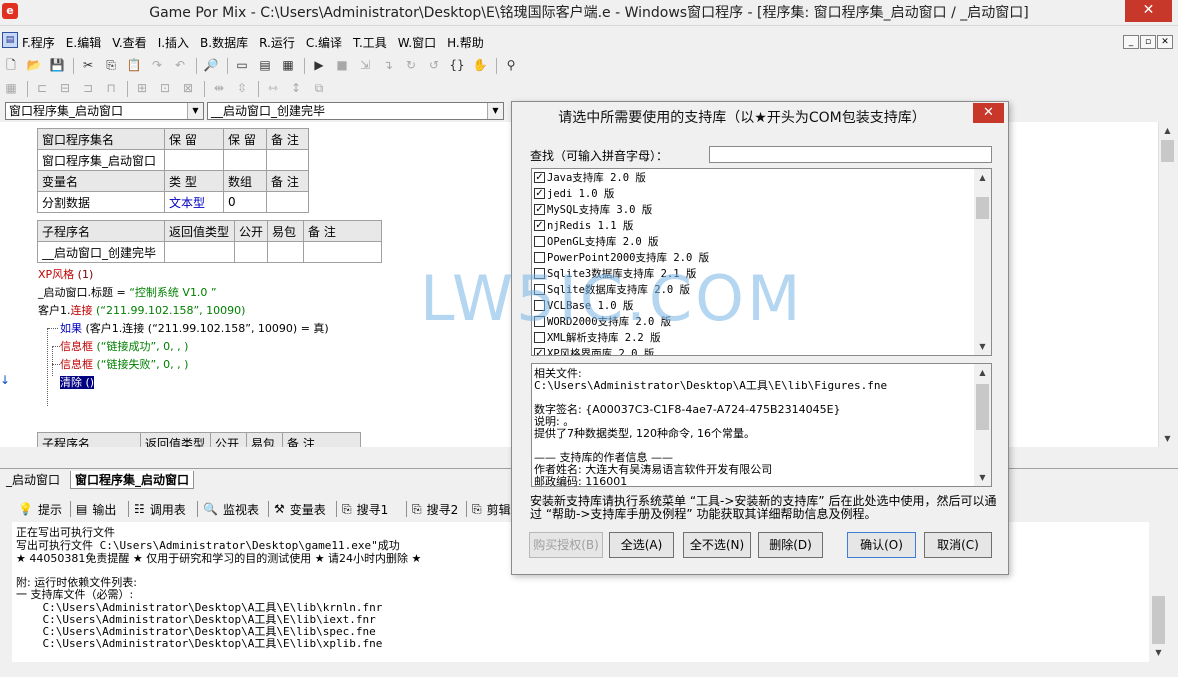 The image size is (1178, 677). I want to click on binoculars-icon: ⚲, so click(511, 65).